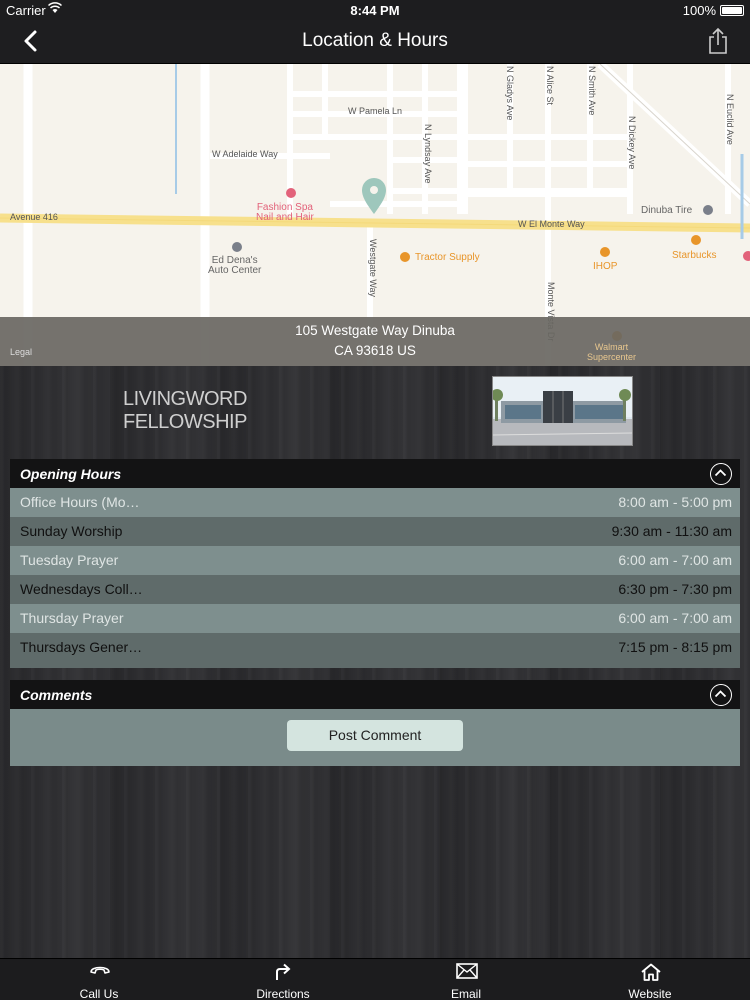 The width and height of the screenshot is (750, 1000). What do you see at coordinates (651, 972) in the screenshot?
I see `home-icon` at bounding box center [651, 972].